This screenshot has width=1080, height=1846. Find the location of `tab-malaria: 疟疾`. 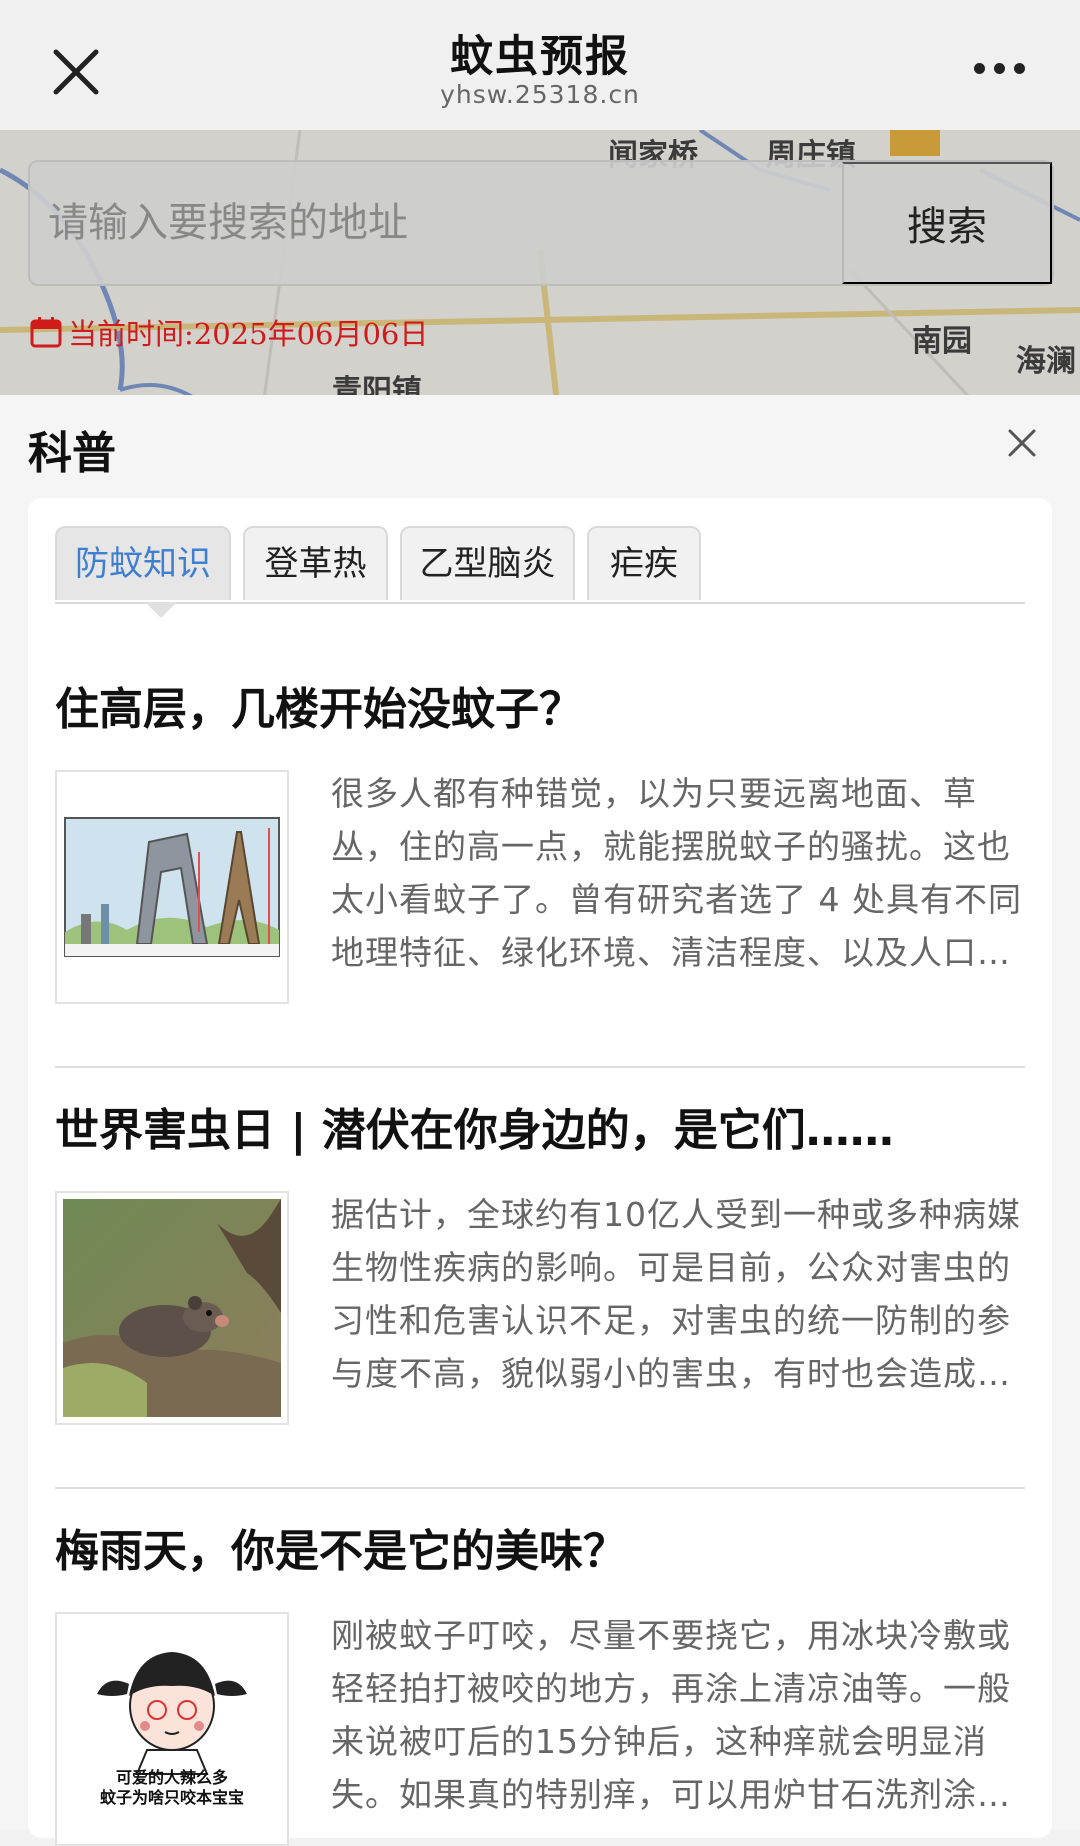

tab-malaria: 疟疾 is located at coordinates (644, 563).